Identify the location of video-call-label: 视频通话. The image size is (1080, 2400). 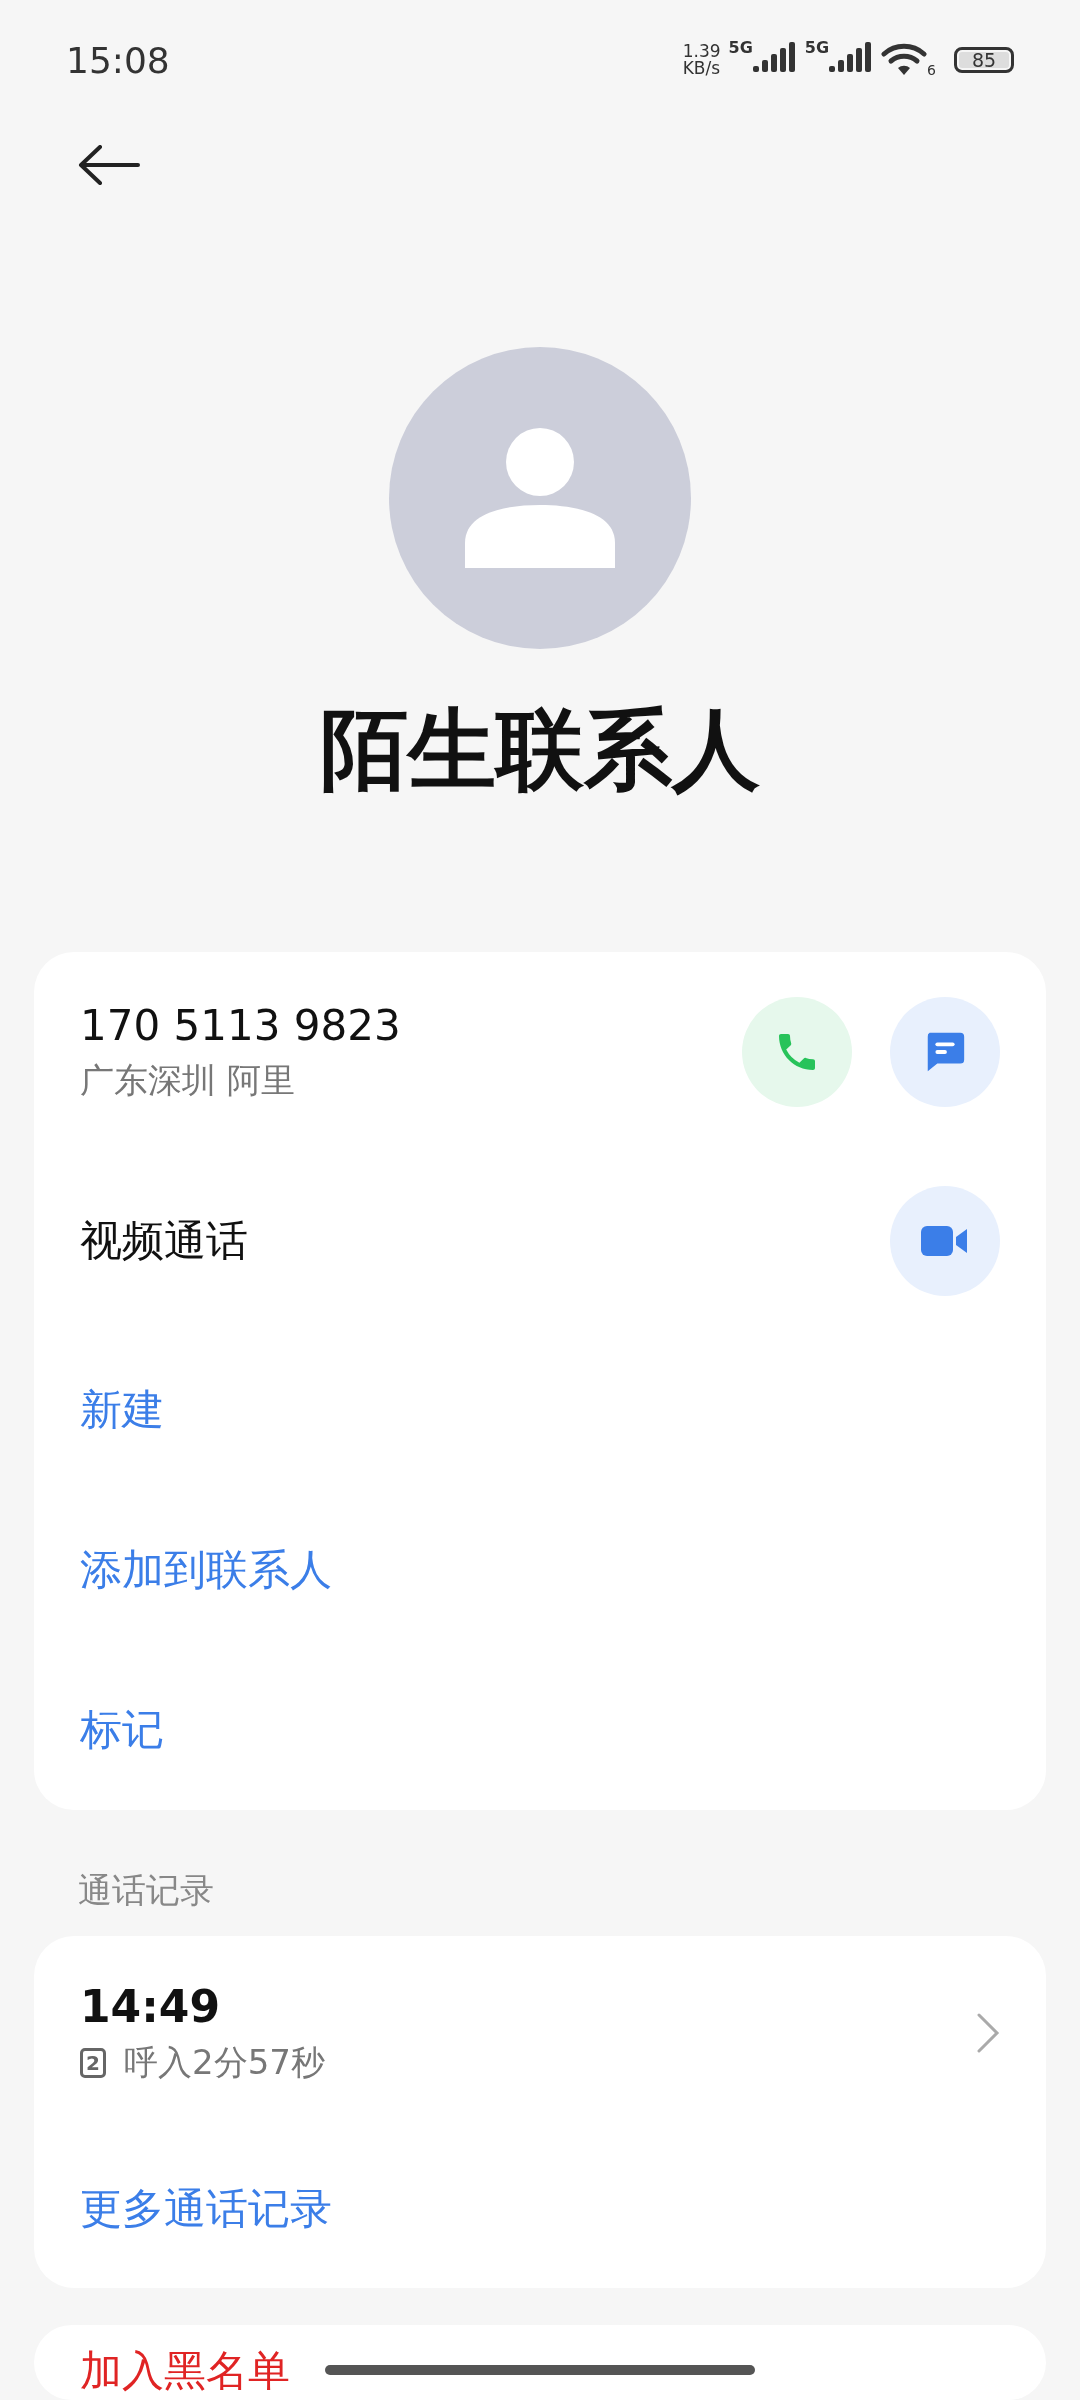
(164, 1241).